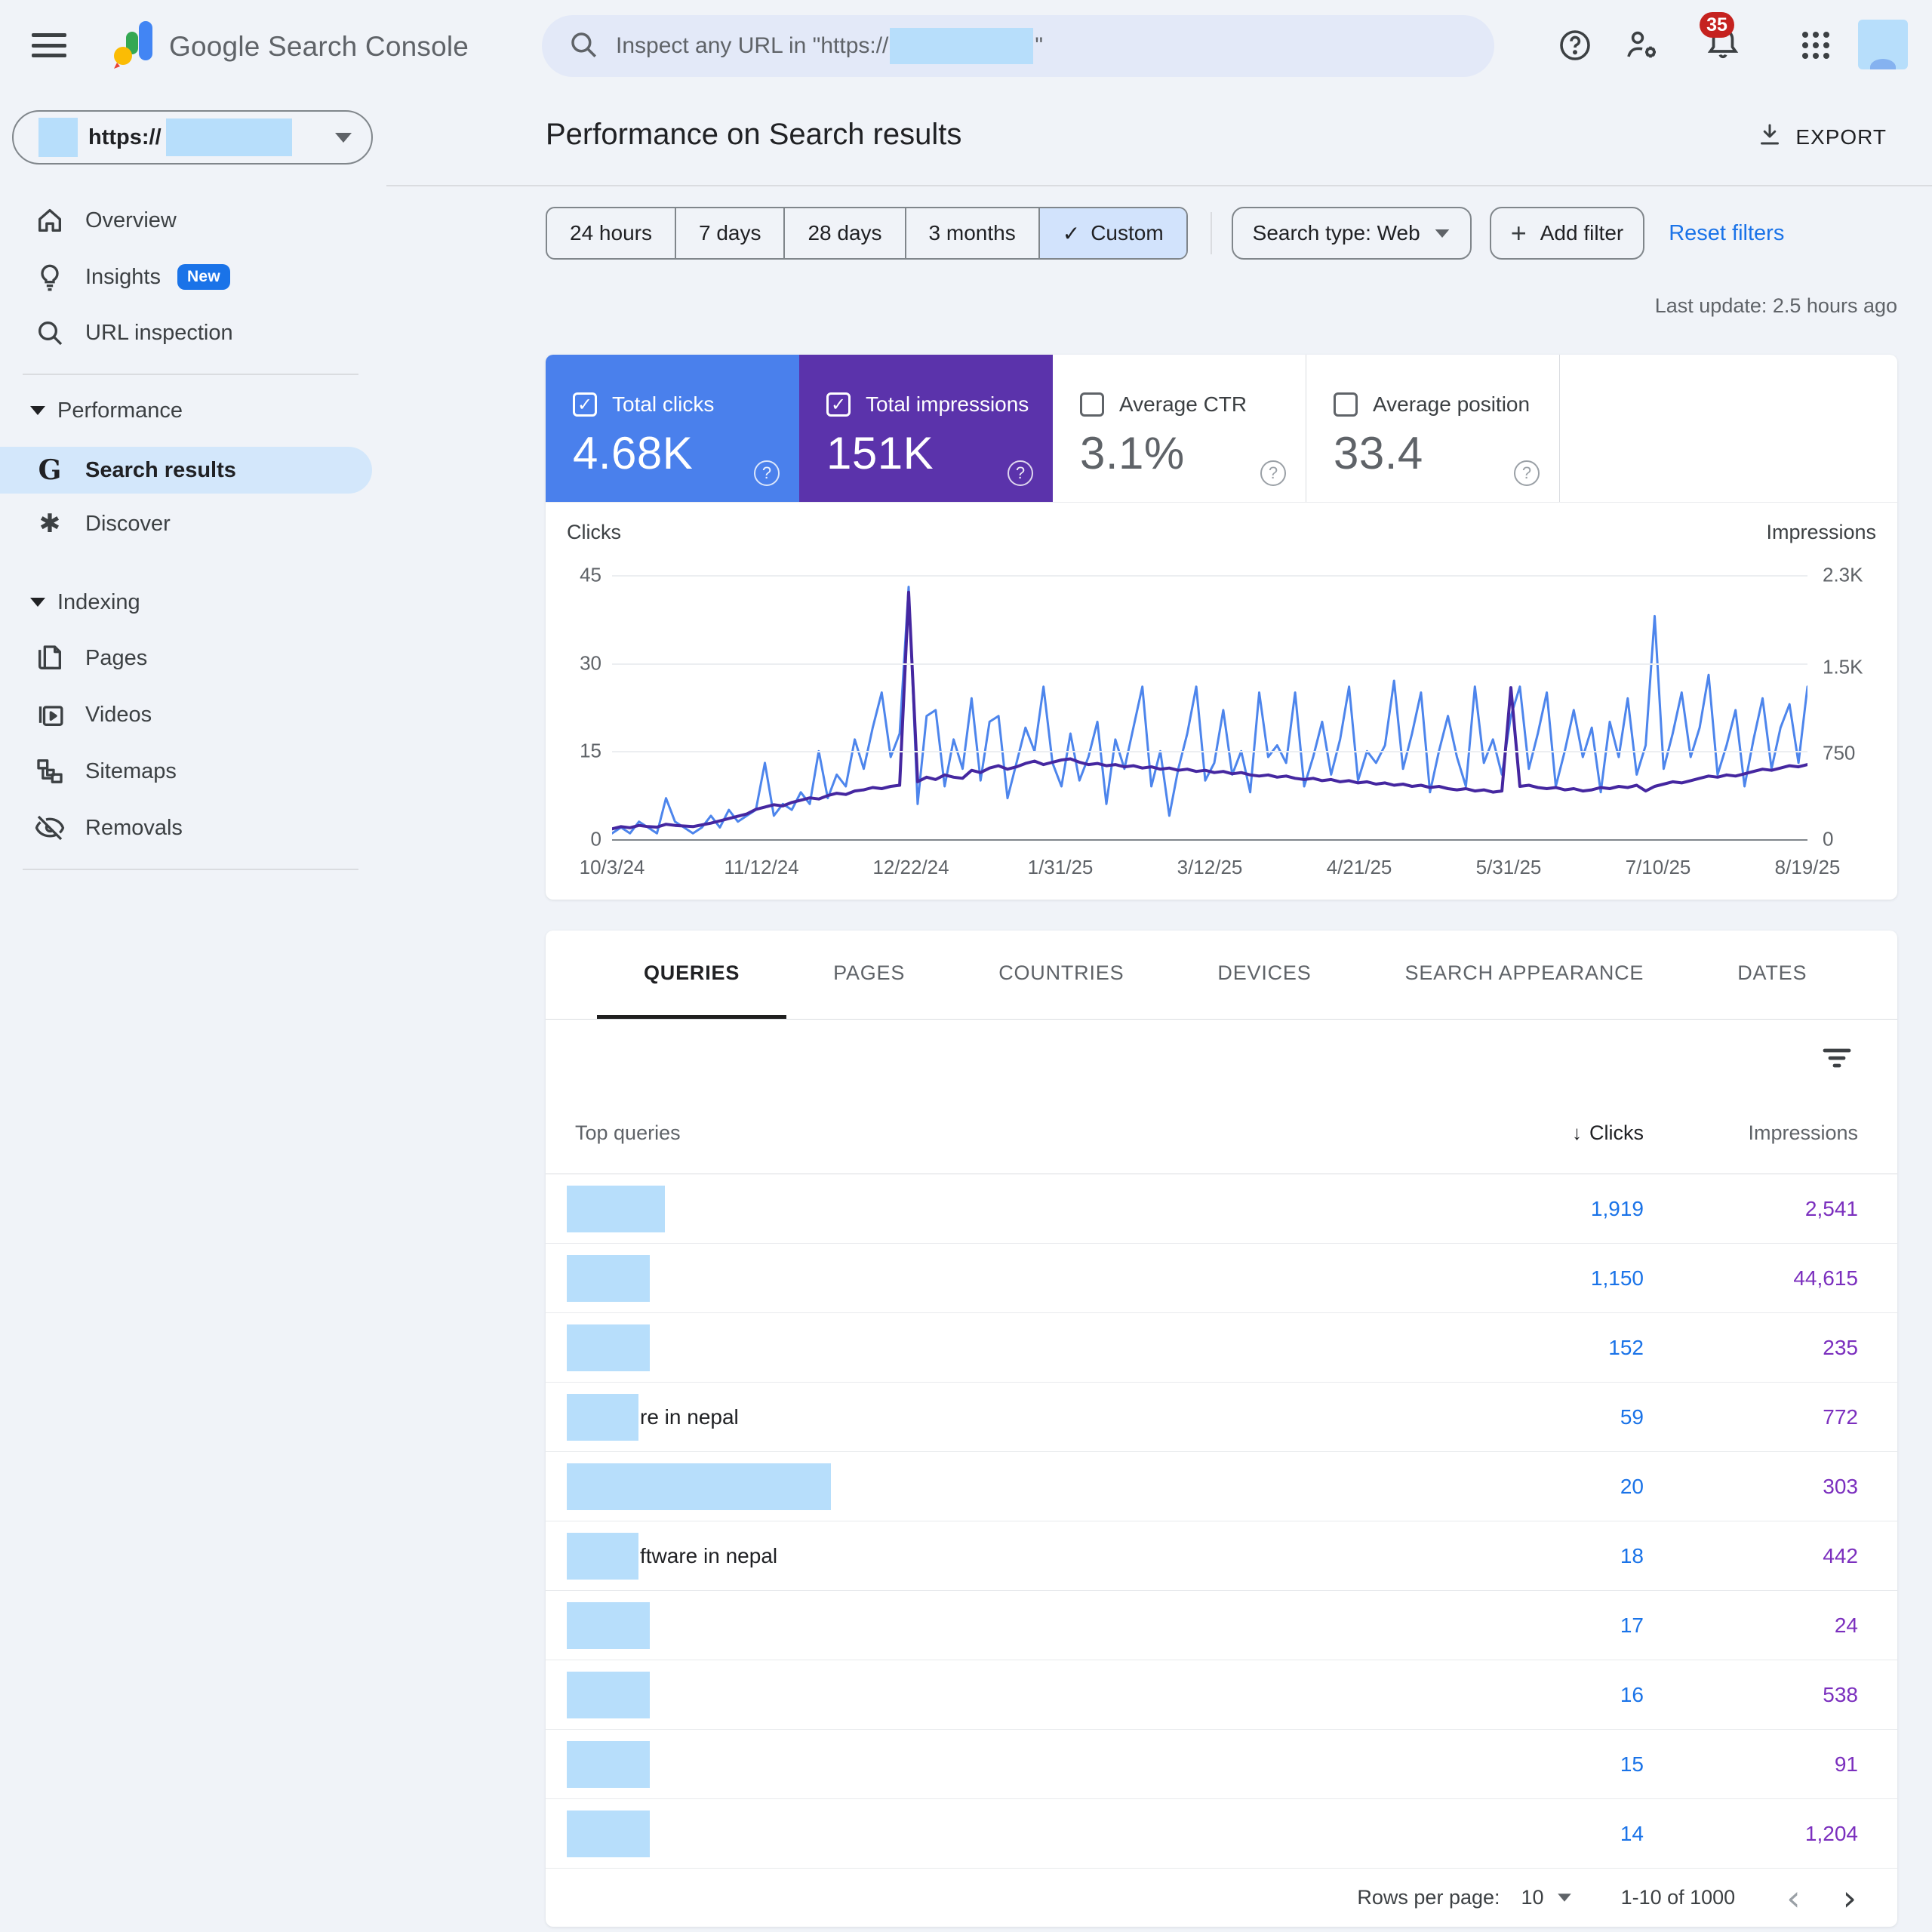  I want to click on sidebar-item-url-inspection: URL inspection, so click(186, 332).